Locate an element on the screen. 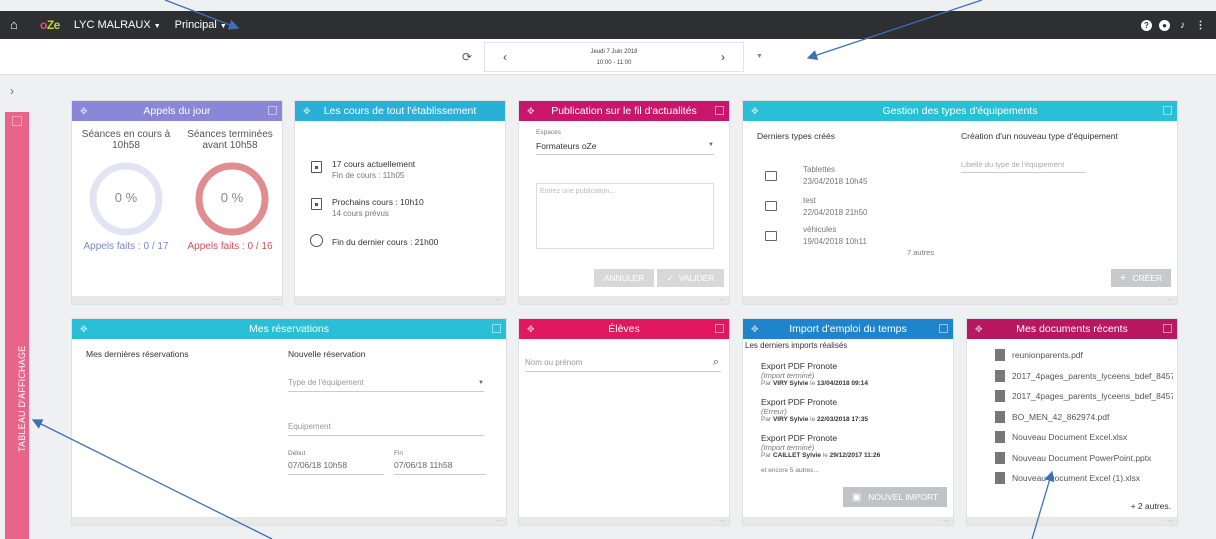 The height and width of the screenshot is (539, 1216). import-author-line: Par VIRY Sylvie le 13/04/2018 09:14 is located at coordinates (815, 383).